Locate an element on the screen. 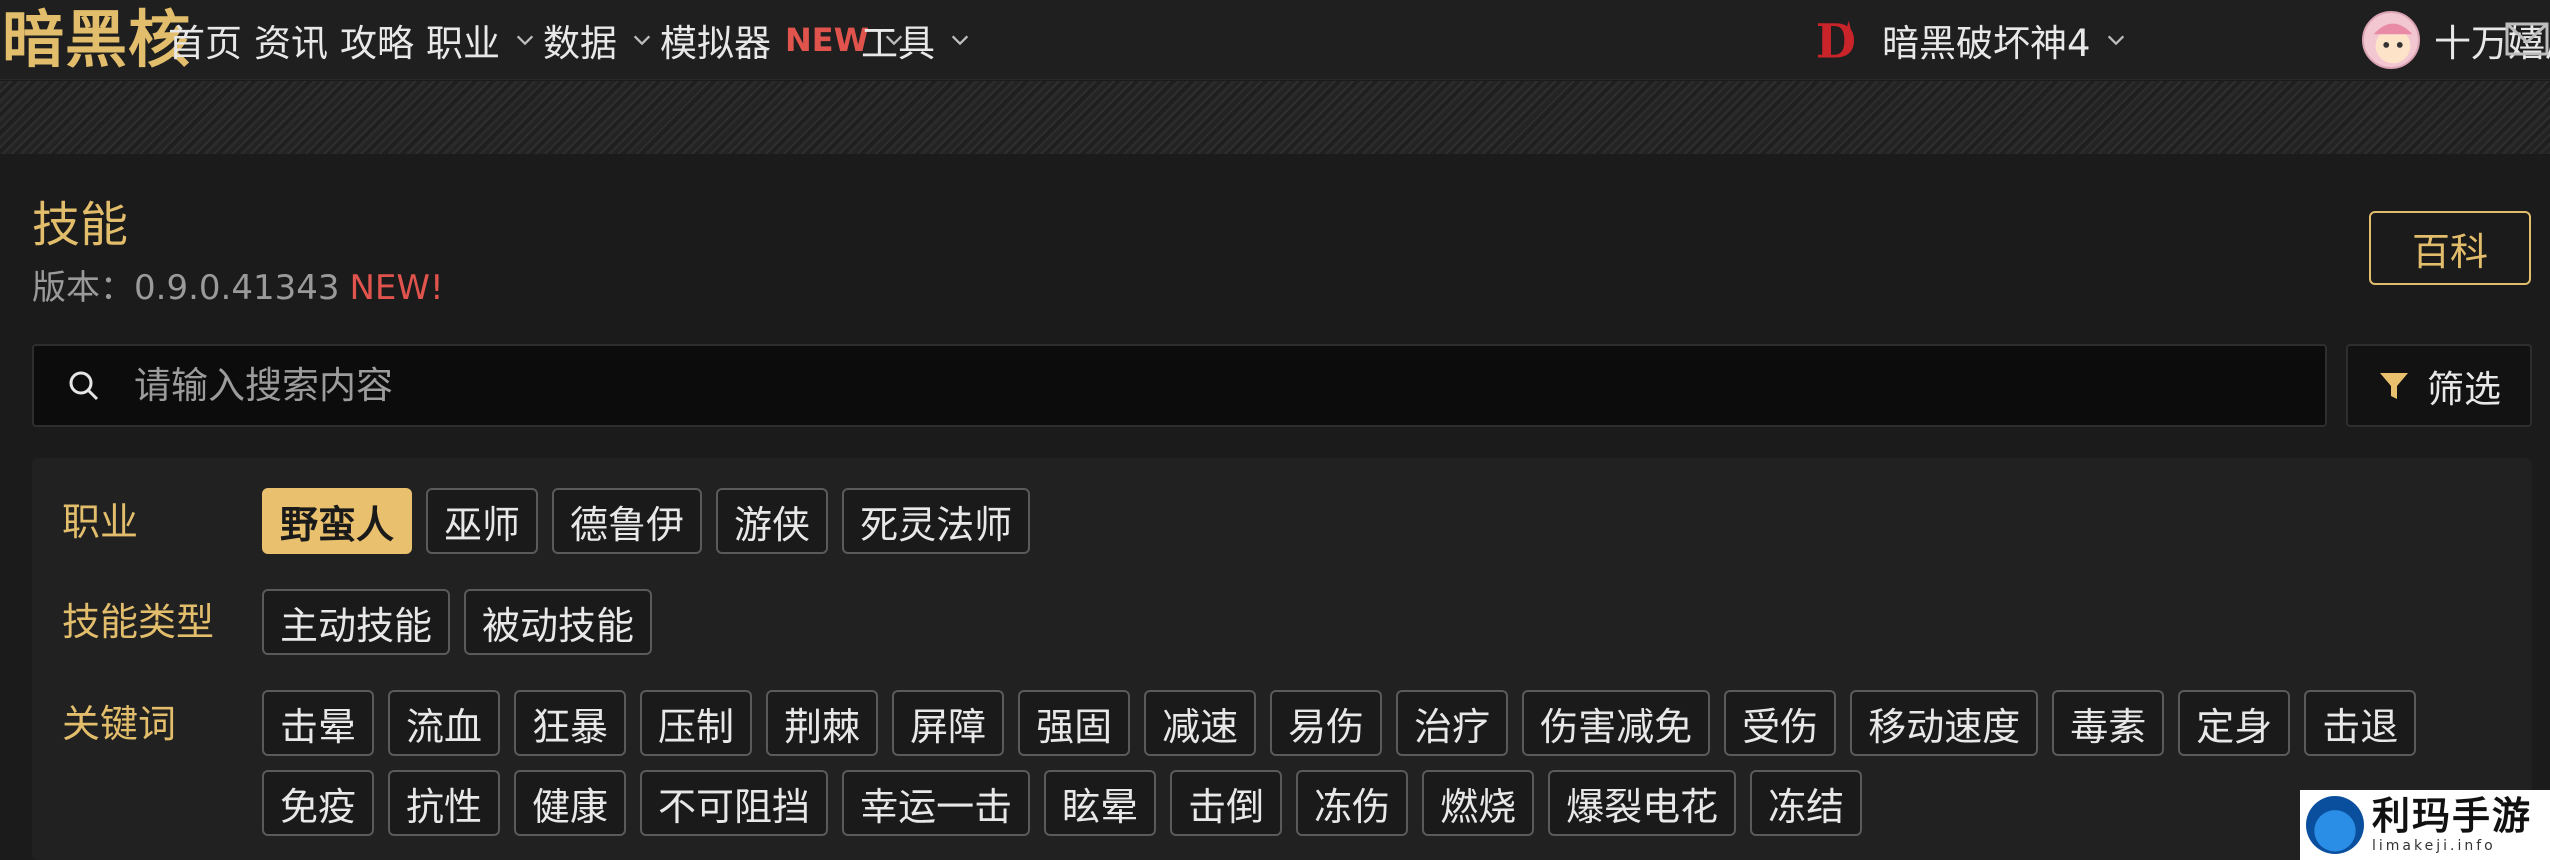 This screenshot has width=2550, height=860. game-name: 暗黑破坏神4 is located at coordinates (1986, 43).